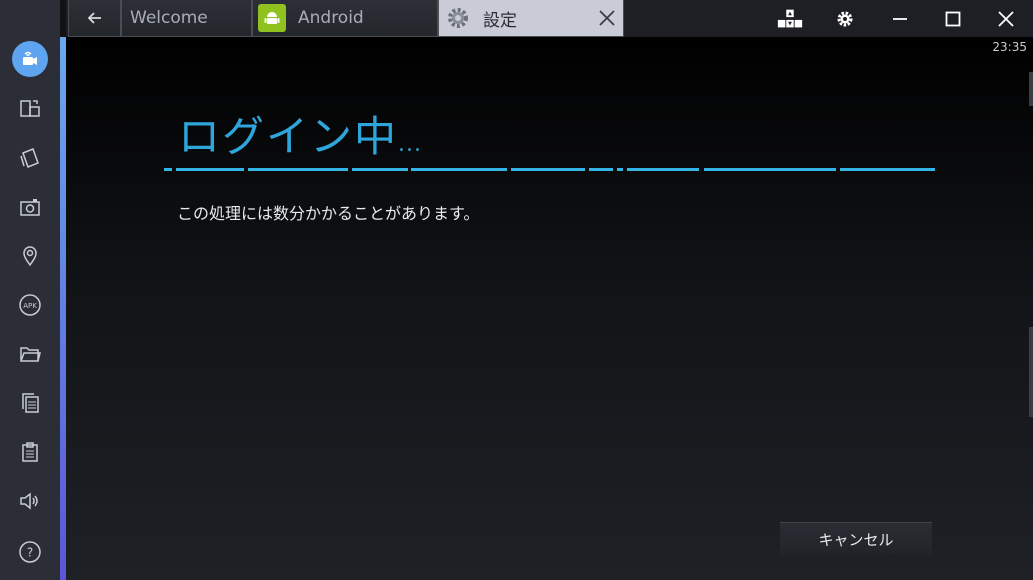 Image resolution: width=1033 pixels, height=580 pixels. I want to click on screenshot-button, so click(30, 207).